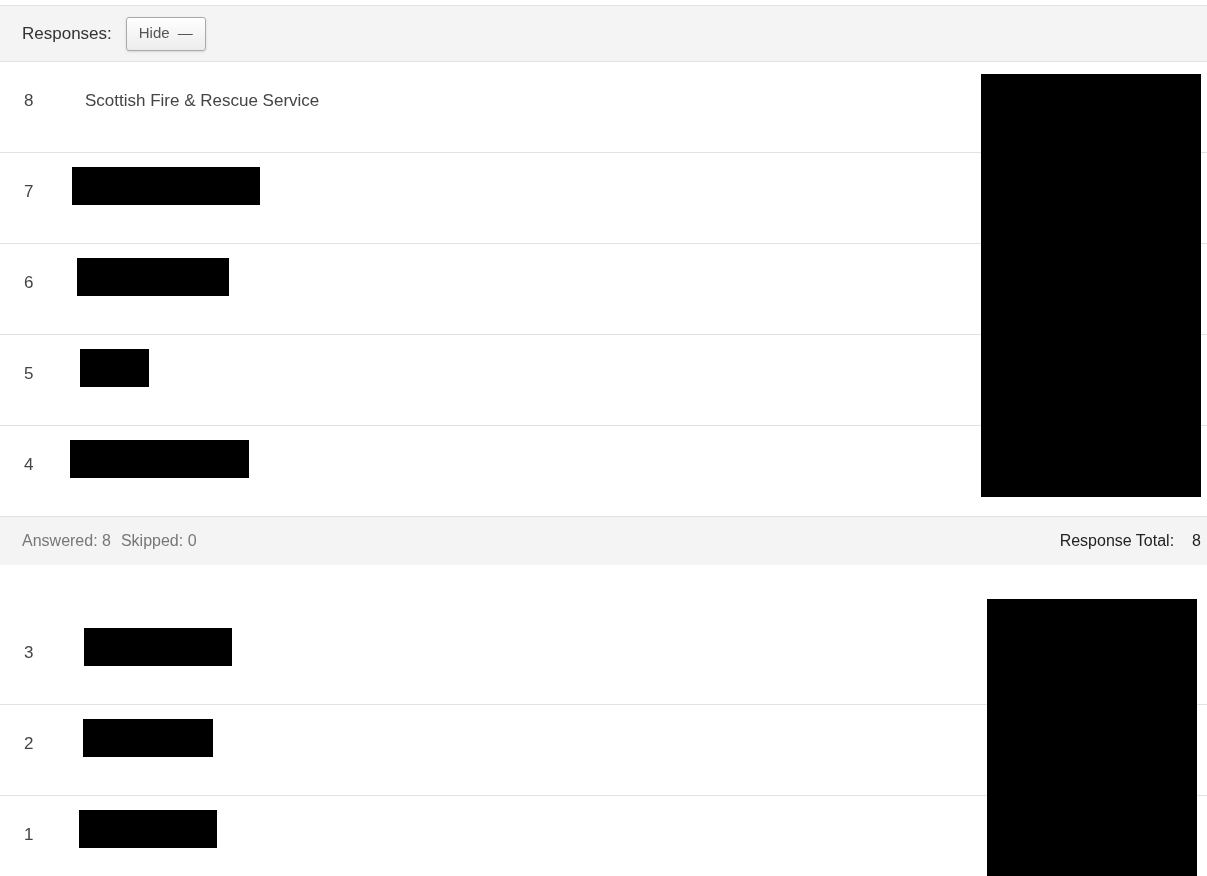 Image resolution: width=1207 pixels, height=876 pixels. What do you see at coordinates (29, 283) in the screenshot?
I see `row-number: 6` at bounding box center [29, 283].